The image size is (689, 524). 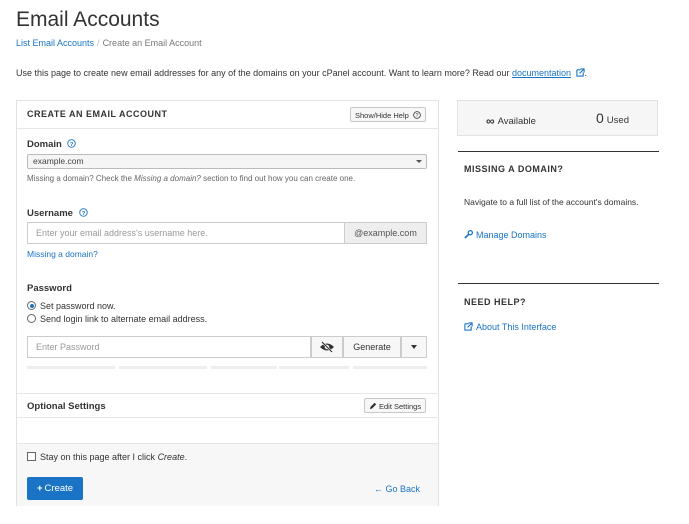 I want to click on pencil-icon, so click(x=373, y=406).